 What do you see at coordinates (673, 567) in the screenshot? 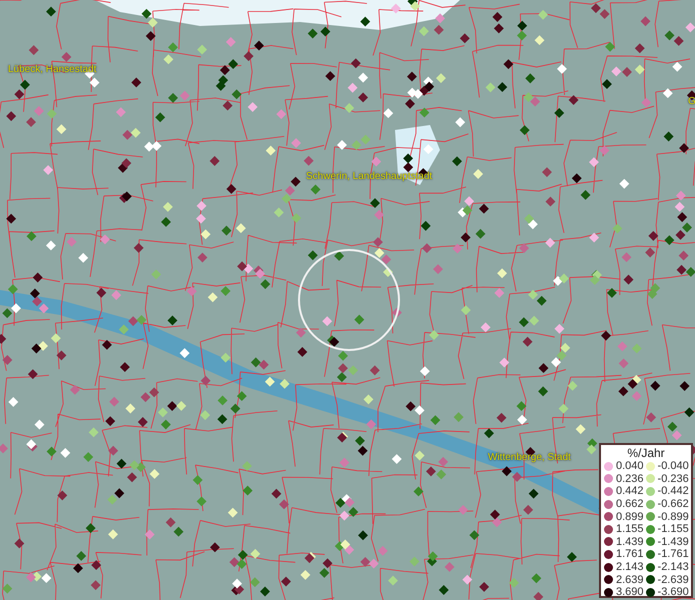
I see `legend-value: -2.143` at bounding box center [673, 567].